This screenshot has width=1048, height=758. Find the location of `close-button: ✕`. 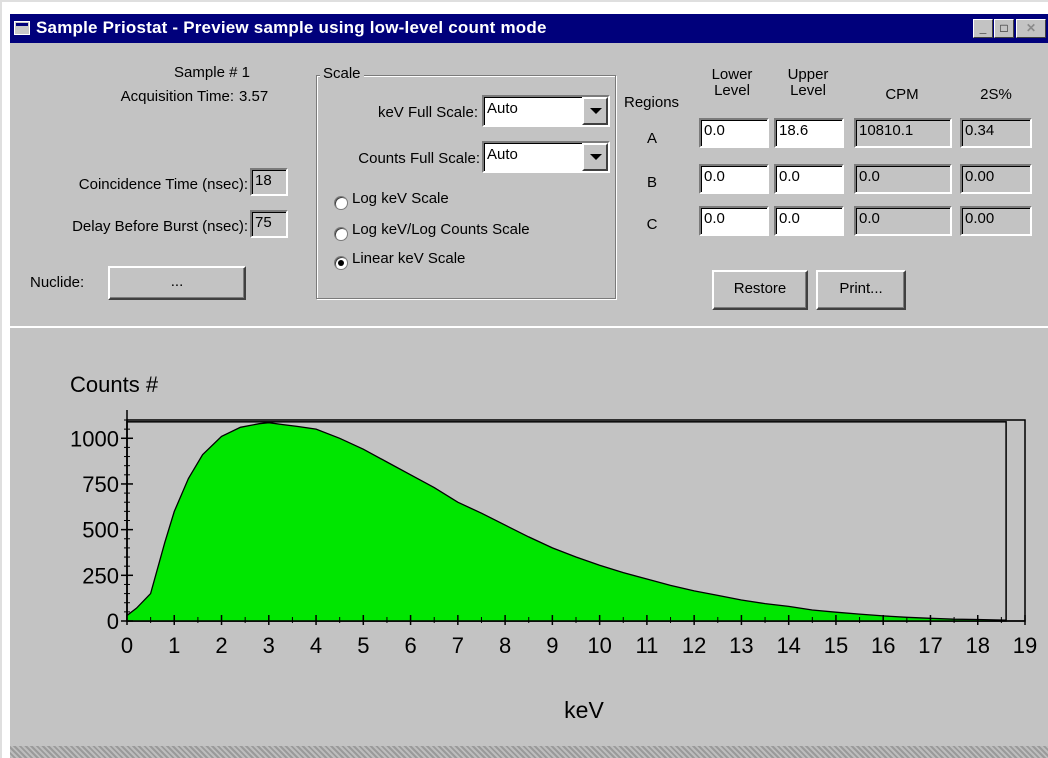

close-button: ✕ is located at coordinates (1031, 28).